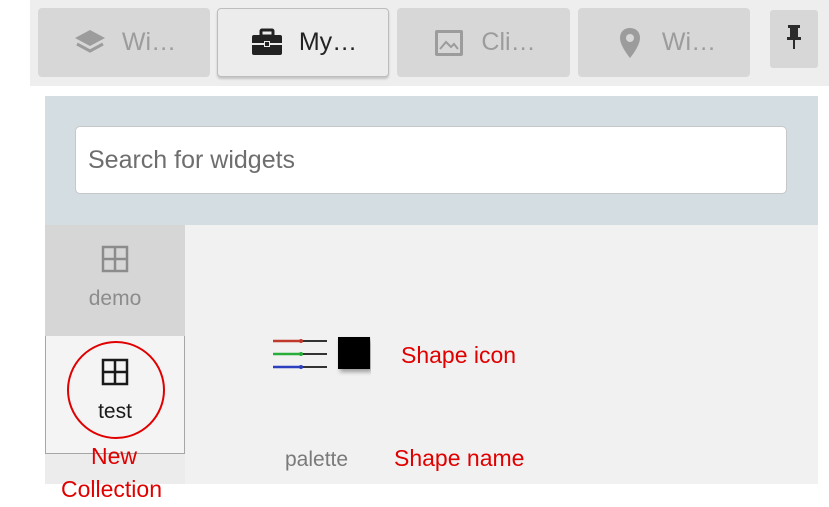  Describe the element at coordinates (90, 43) in the screenshot. I see `layers-icon` at that location.